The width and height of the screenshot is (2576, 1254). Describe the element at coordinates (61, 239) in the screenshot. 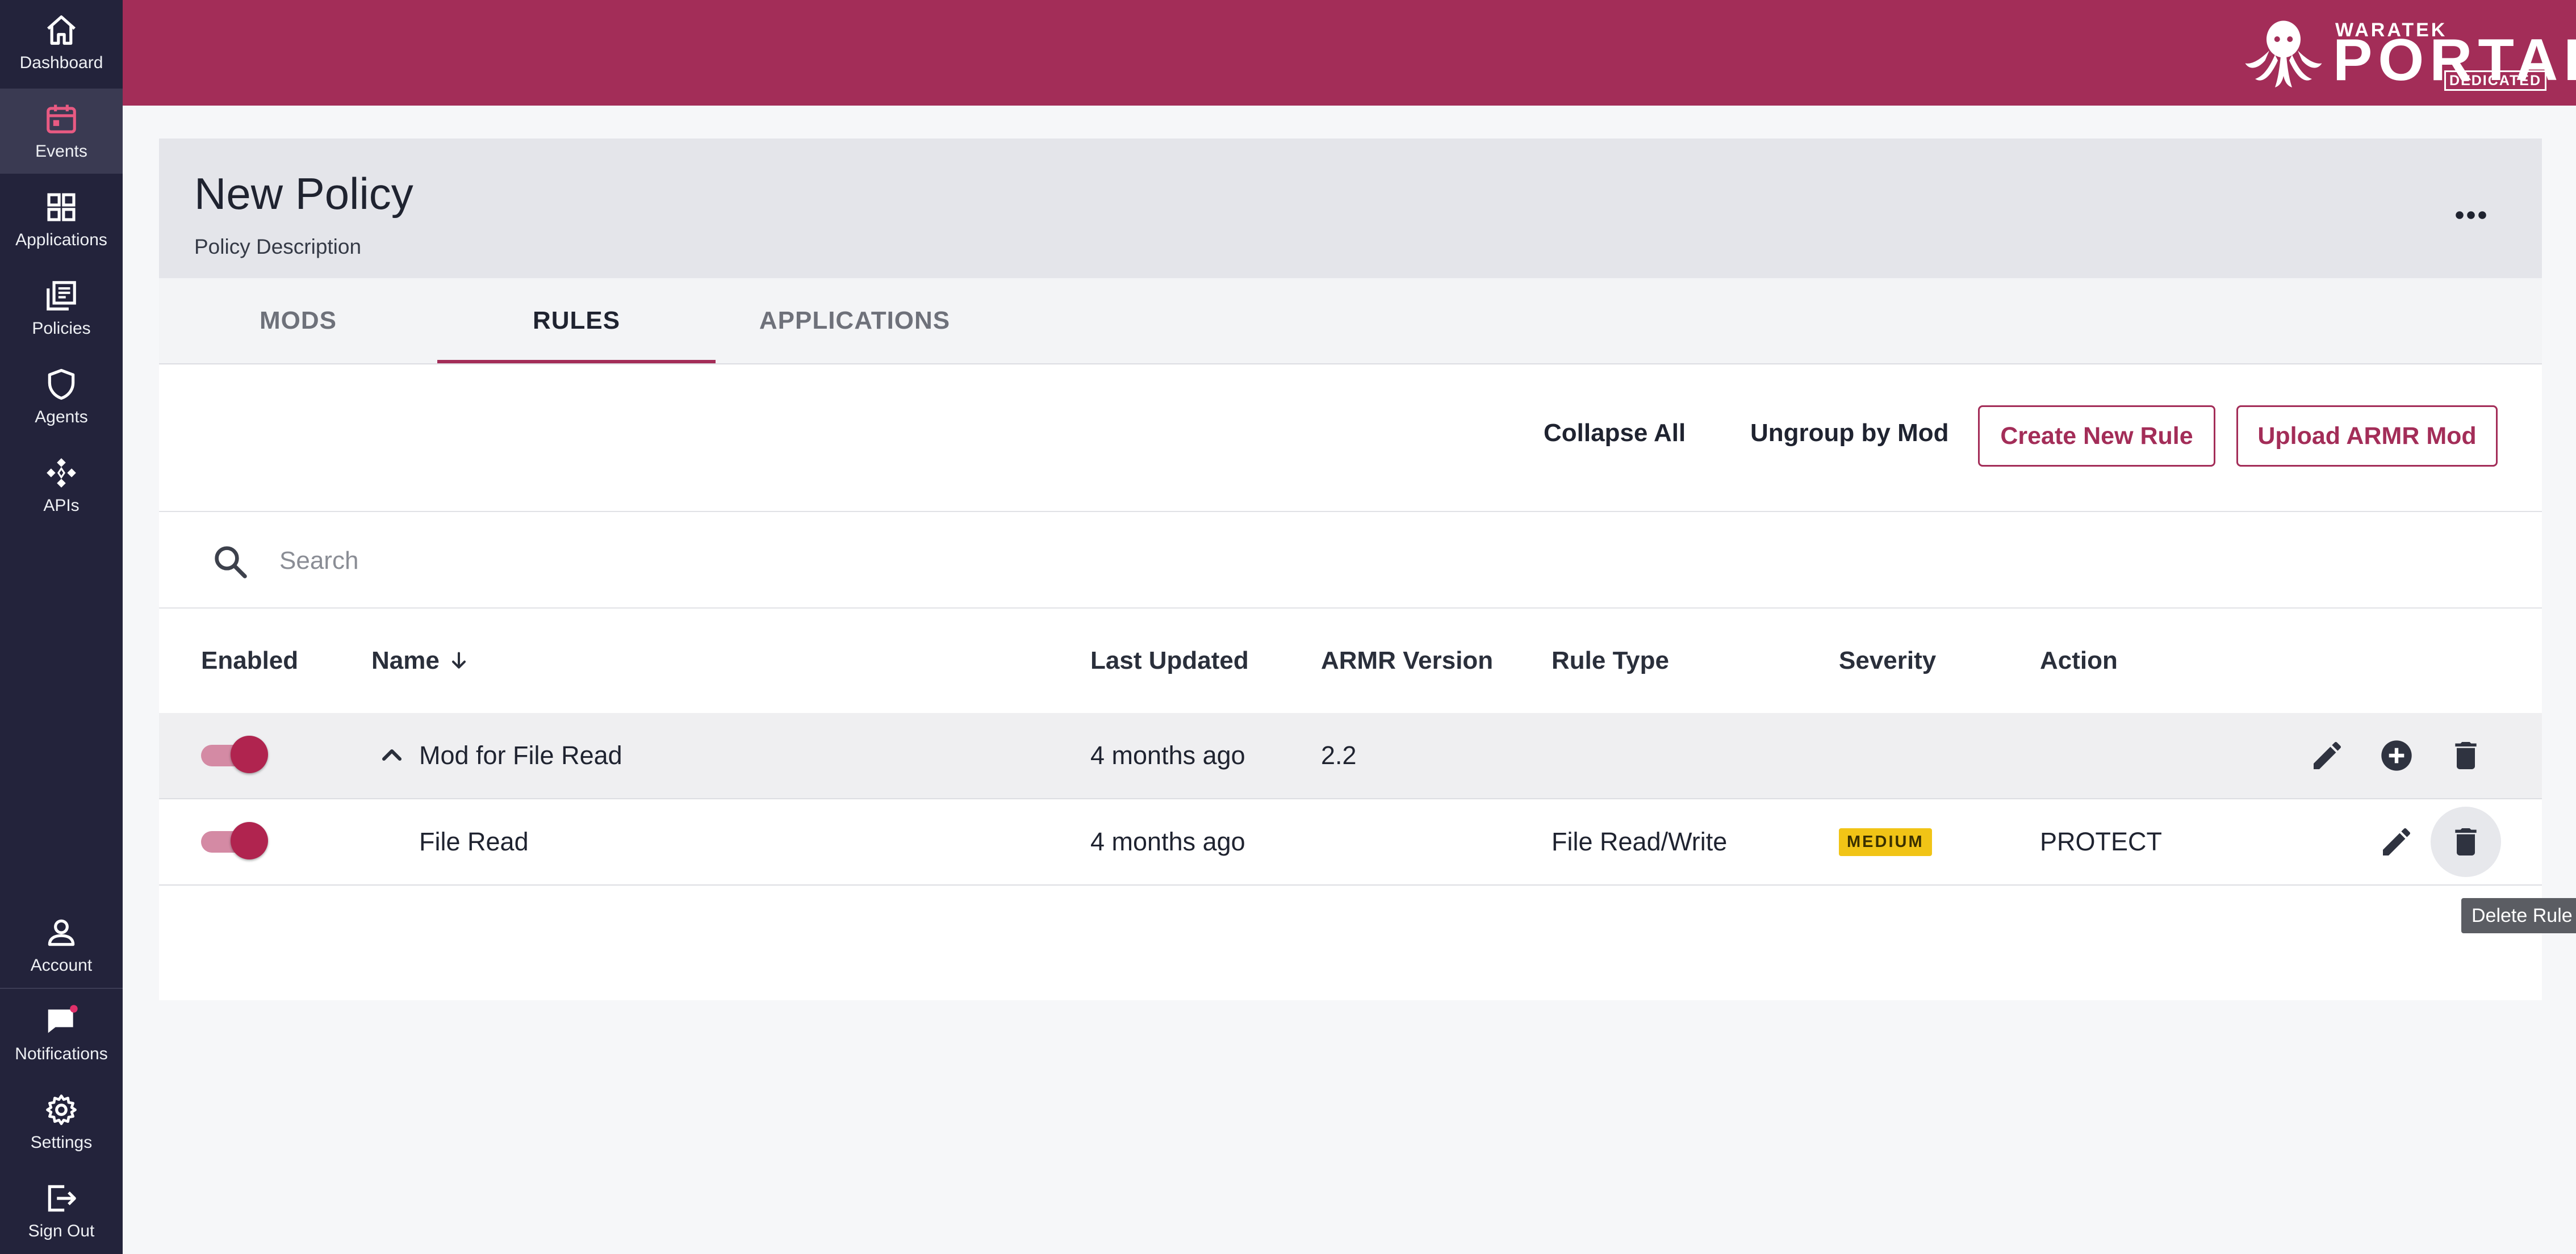

I see `sidebar-item-label: Applications` at that location.